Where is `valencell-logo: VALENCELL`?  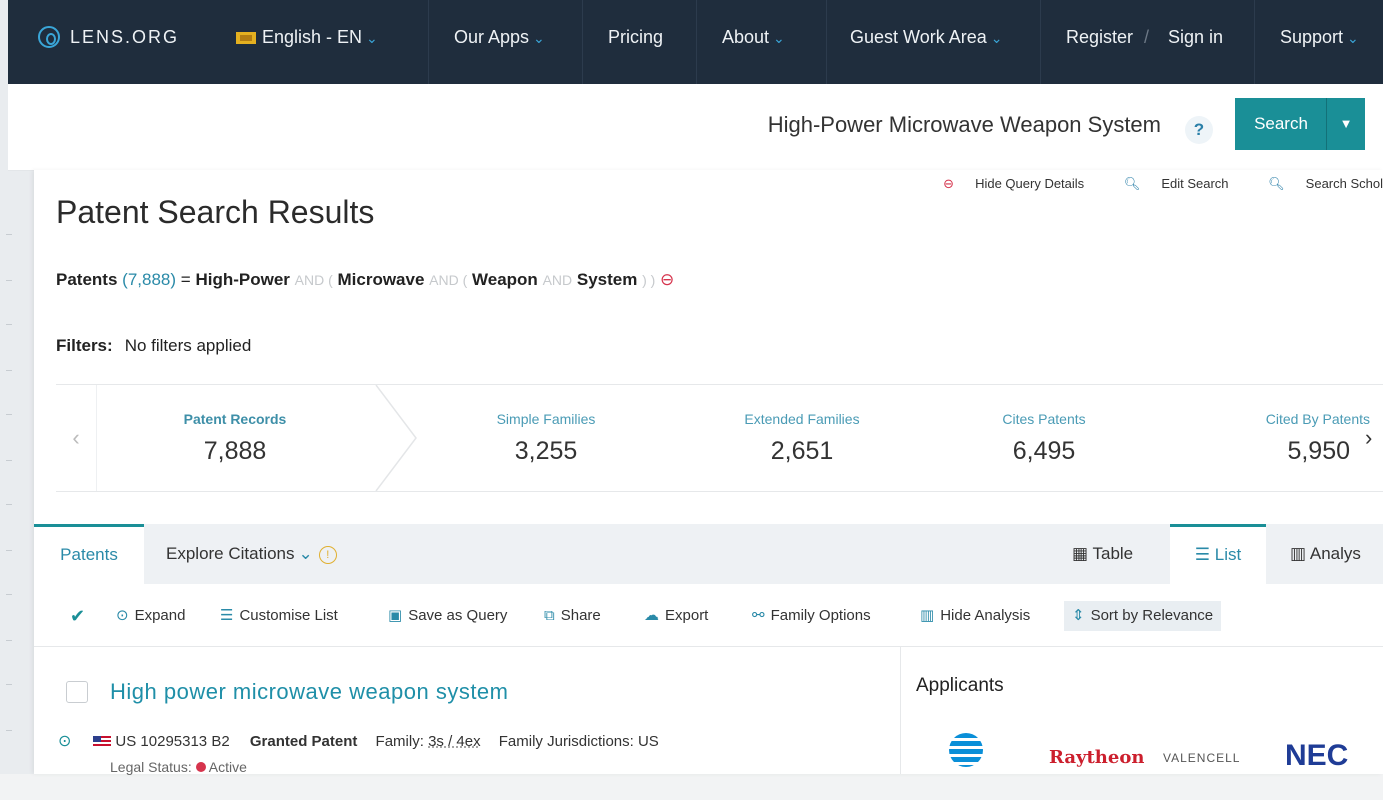 valencell-logo: VALENCELL is located at coordinates (1201, 775).